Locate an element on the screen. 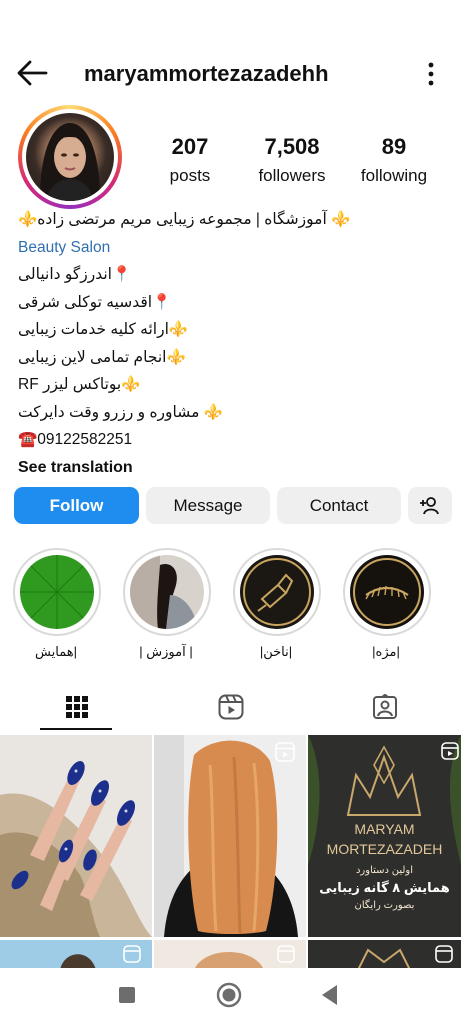 The height and width of the screenshot is (1024, 461). poster-line-1: MARYAM is located at coordinates (384, 829).